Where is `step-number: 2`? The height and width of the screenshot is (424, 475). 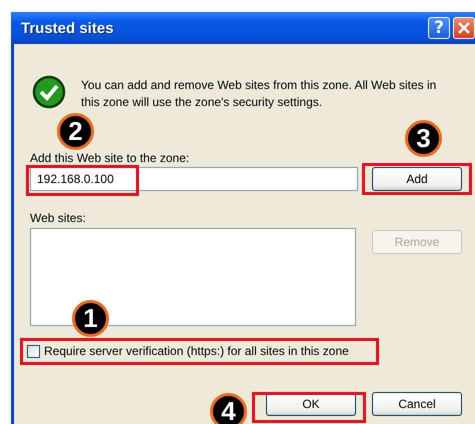
step-number: 2 is located at coordinates (75, 131).